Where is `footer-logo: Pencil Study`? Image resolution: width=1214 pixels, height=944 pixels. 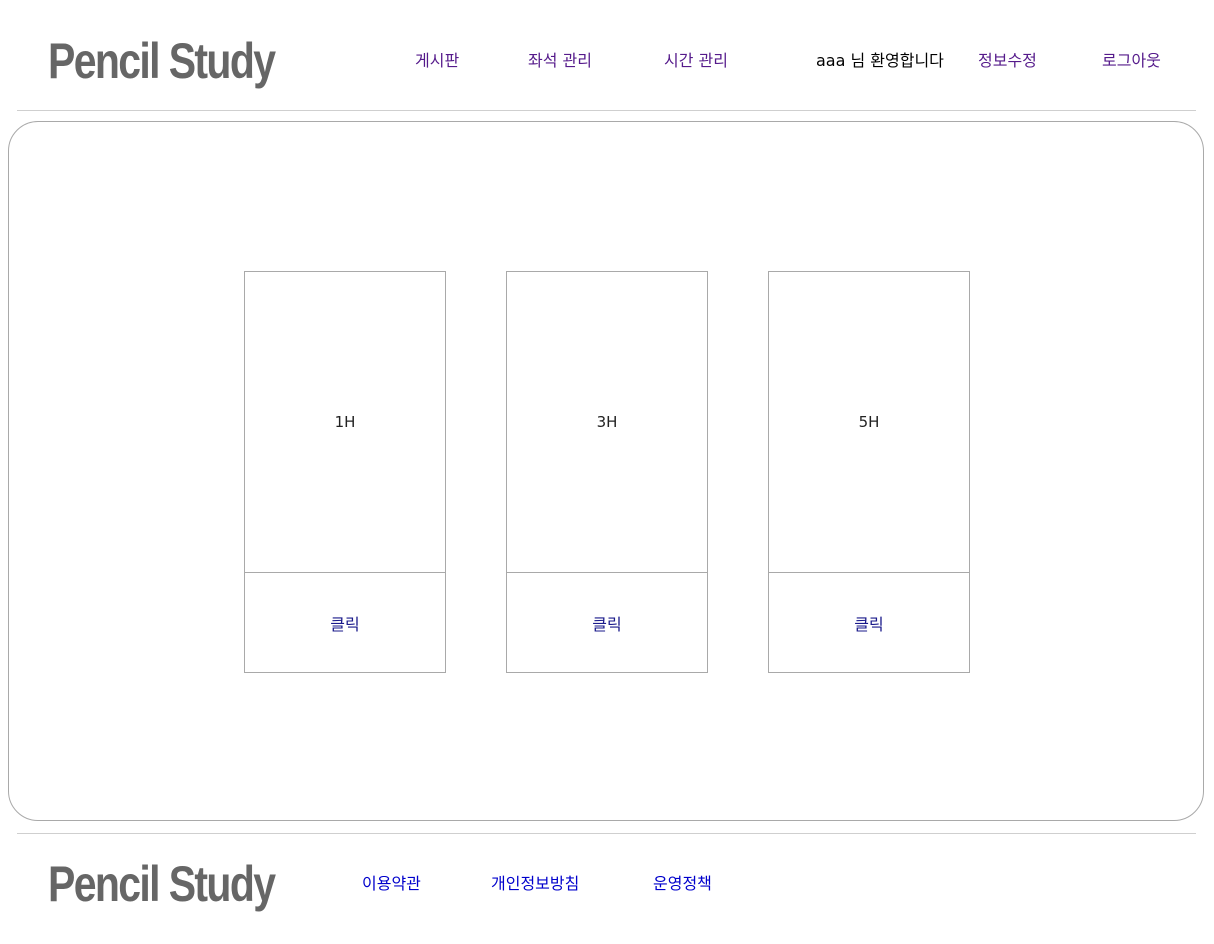
footer-logo: Pencil Study is located at coordinates (162, 884).